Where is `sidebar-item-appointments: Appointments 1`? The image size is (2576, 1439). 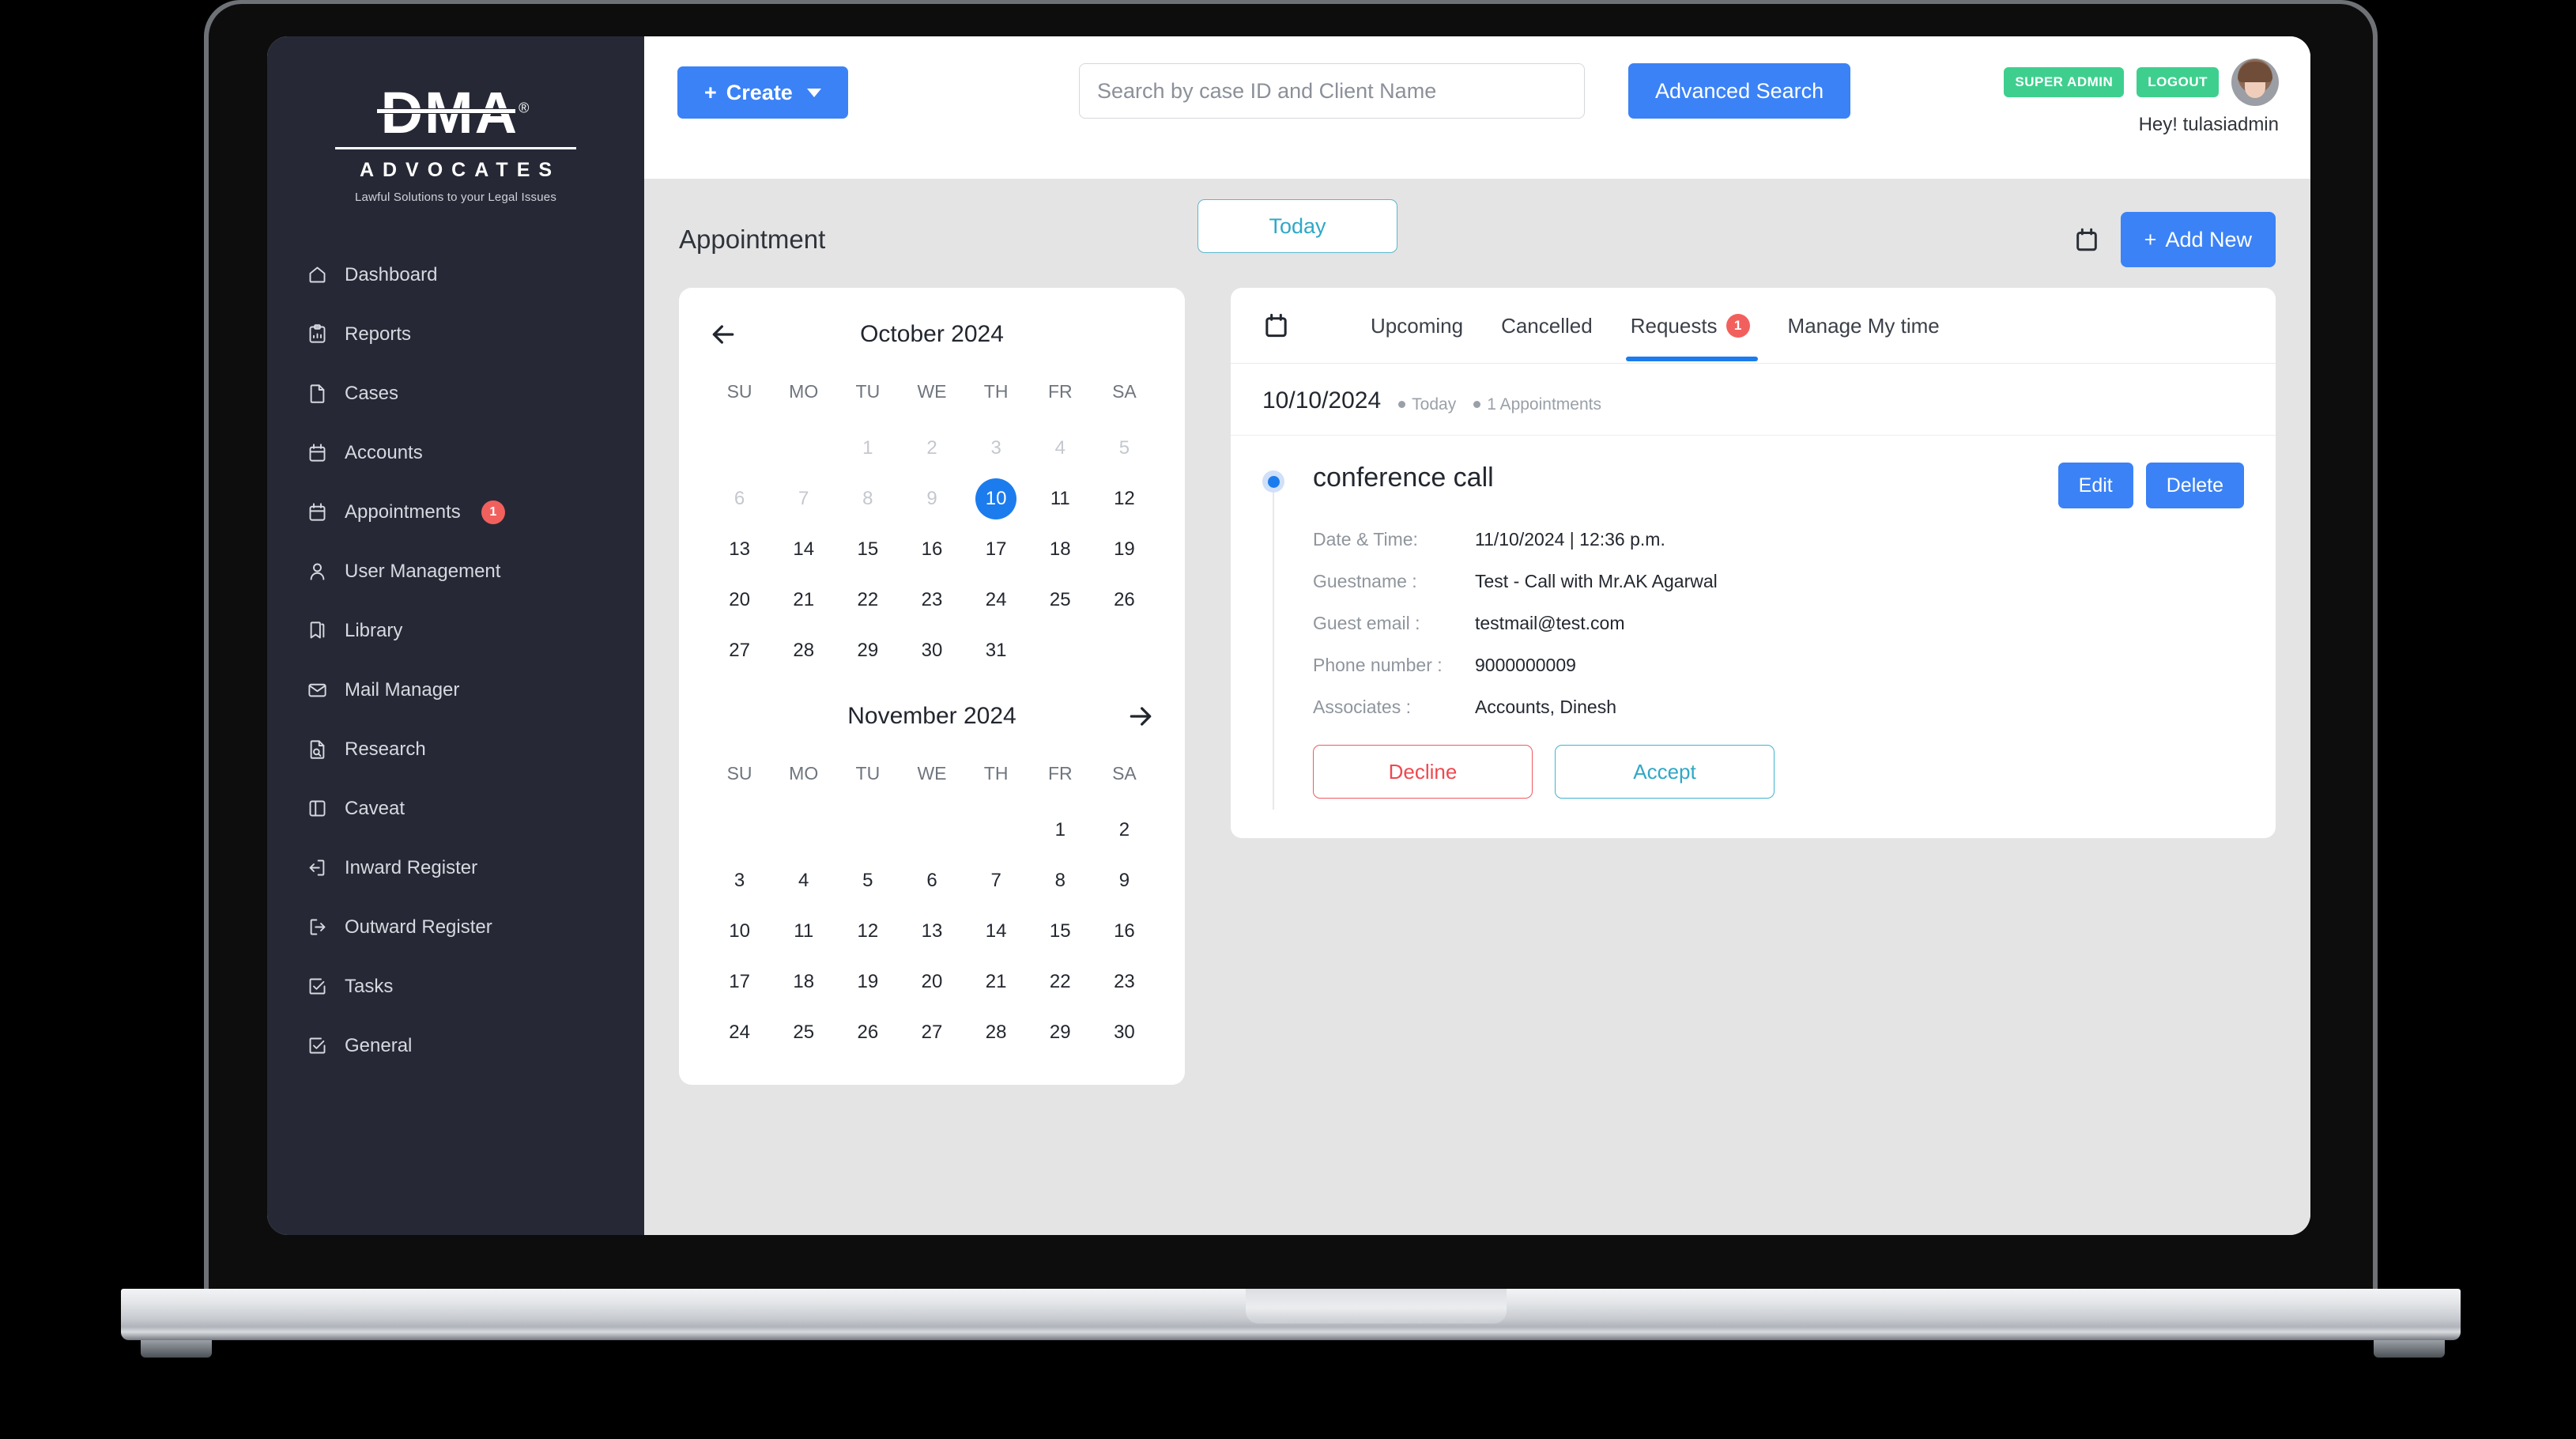
sidebar-item-appointments: Appointments 1 is located at coordinates (455, 512).